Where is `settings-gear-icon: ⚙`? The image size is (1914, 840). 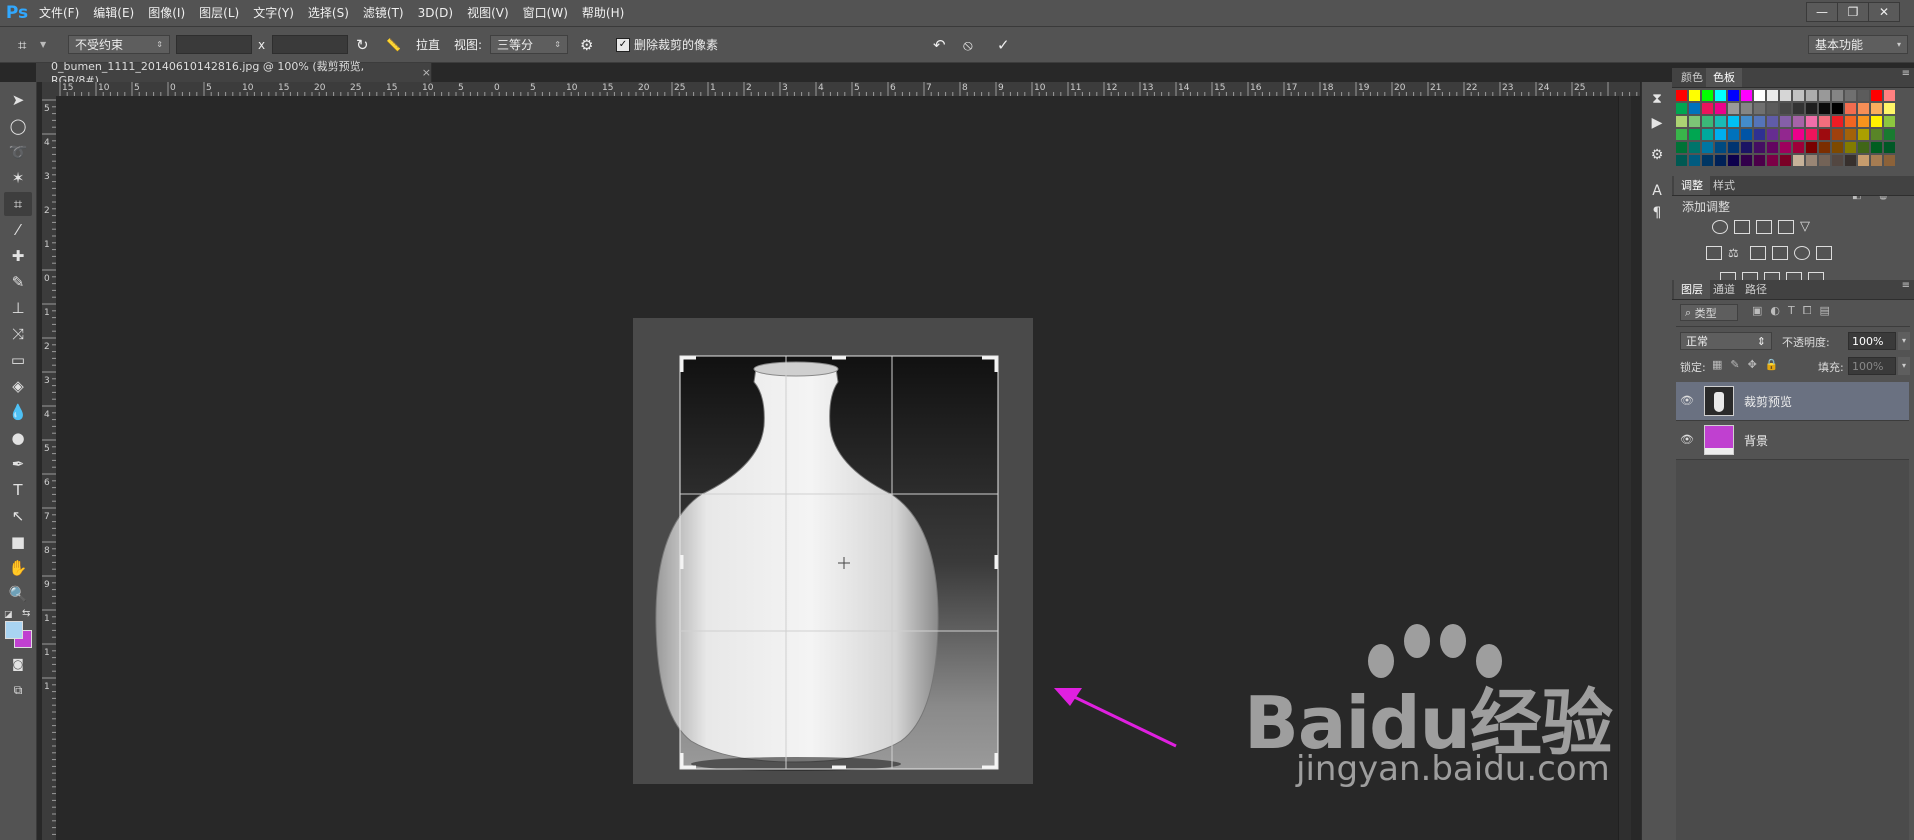
settings-gear-icon: ⚙ is located at coordinates (586, 44).